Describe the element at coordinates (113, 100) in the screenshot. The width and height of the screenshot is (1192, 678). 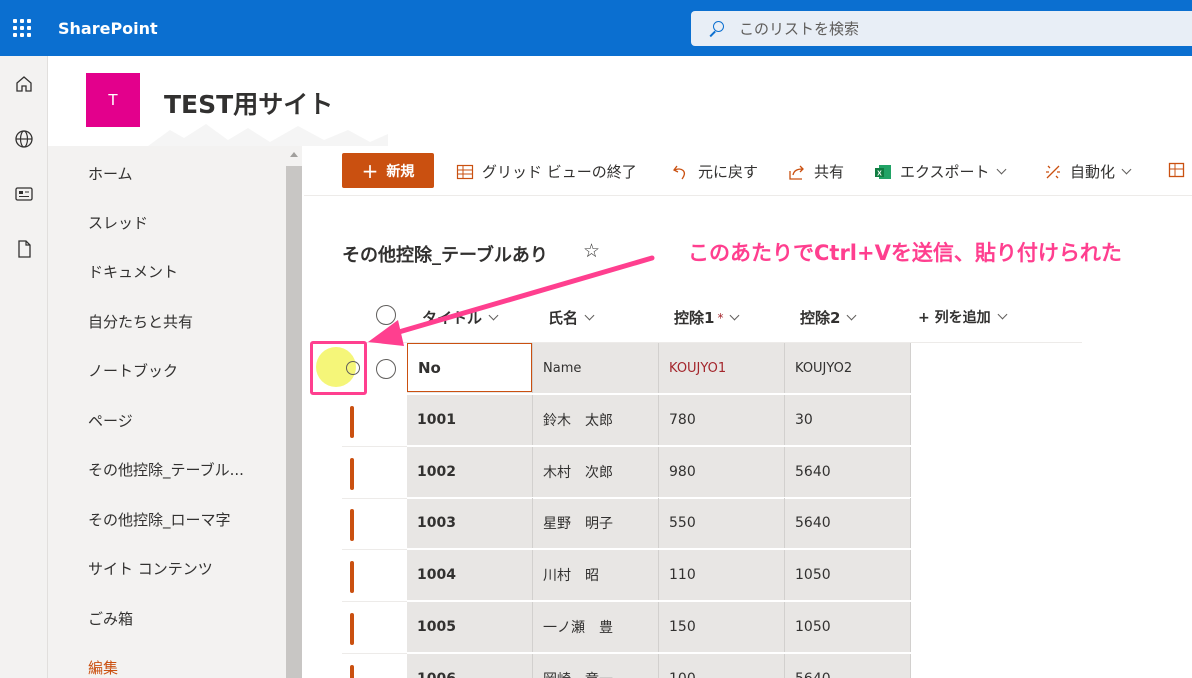
I see `site-logo: T` at that location.